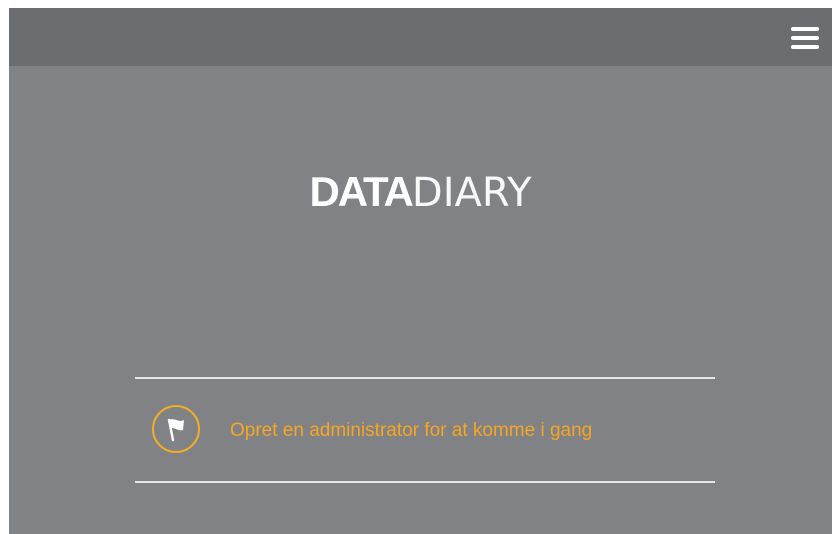  I want to click on divider-bottom, so click(425, 482).